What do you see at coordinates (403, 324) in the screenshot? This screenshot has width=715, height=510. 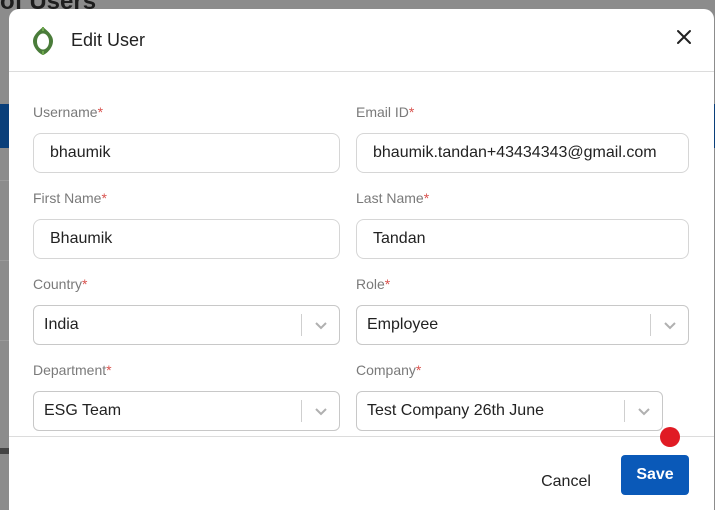 I see `role-select-value: Employee` at bounding box center [403, 324].